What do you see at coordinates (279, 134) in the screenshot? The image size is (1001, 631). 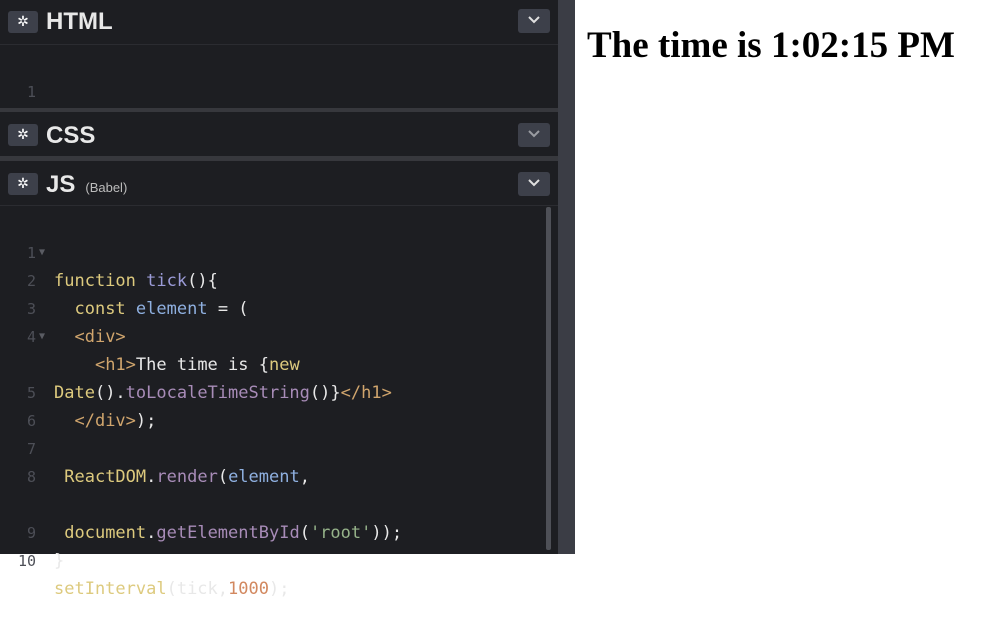 I see `css-pane-header: ✲ CSS` at bounding box center [279, 134].